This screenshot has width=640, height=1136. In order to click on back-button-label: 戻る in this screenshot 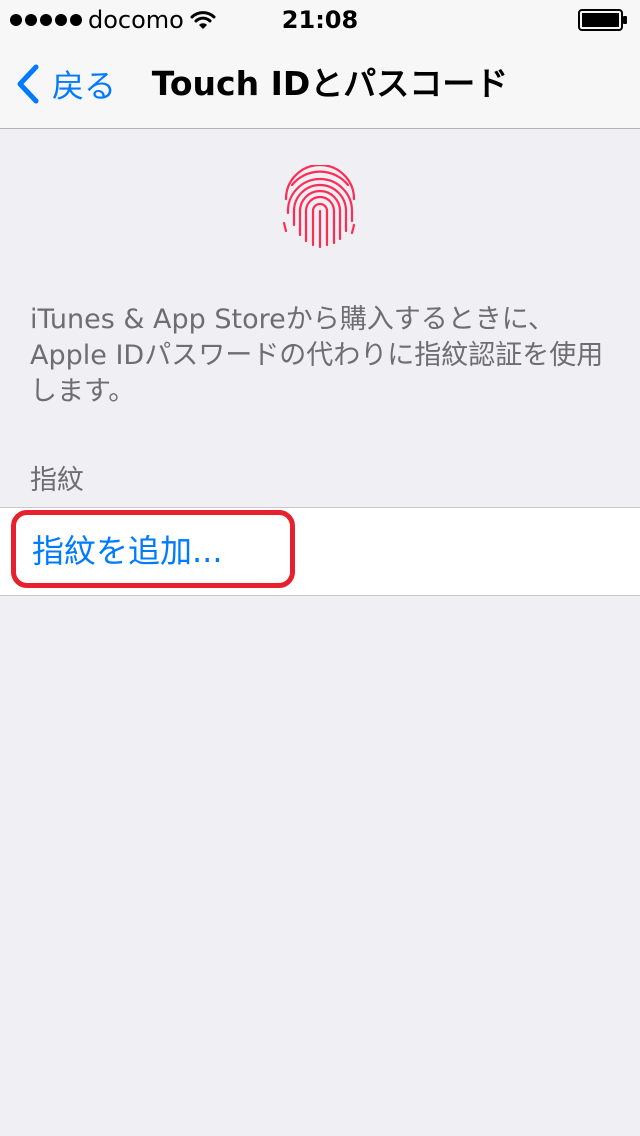, I will do `click(84, 86)`.